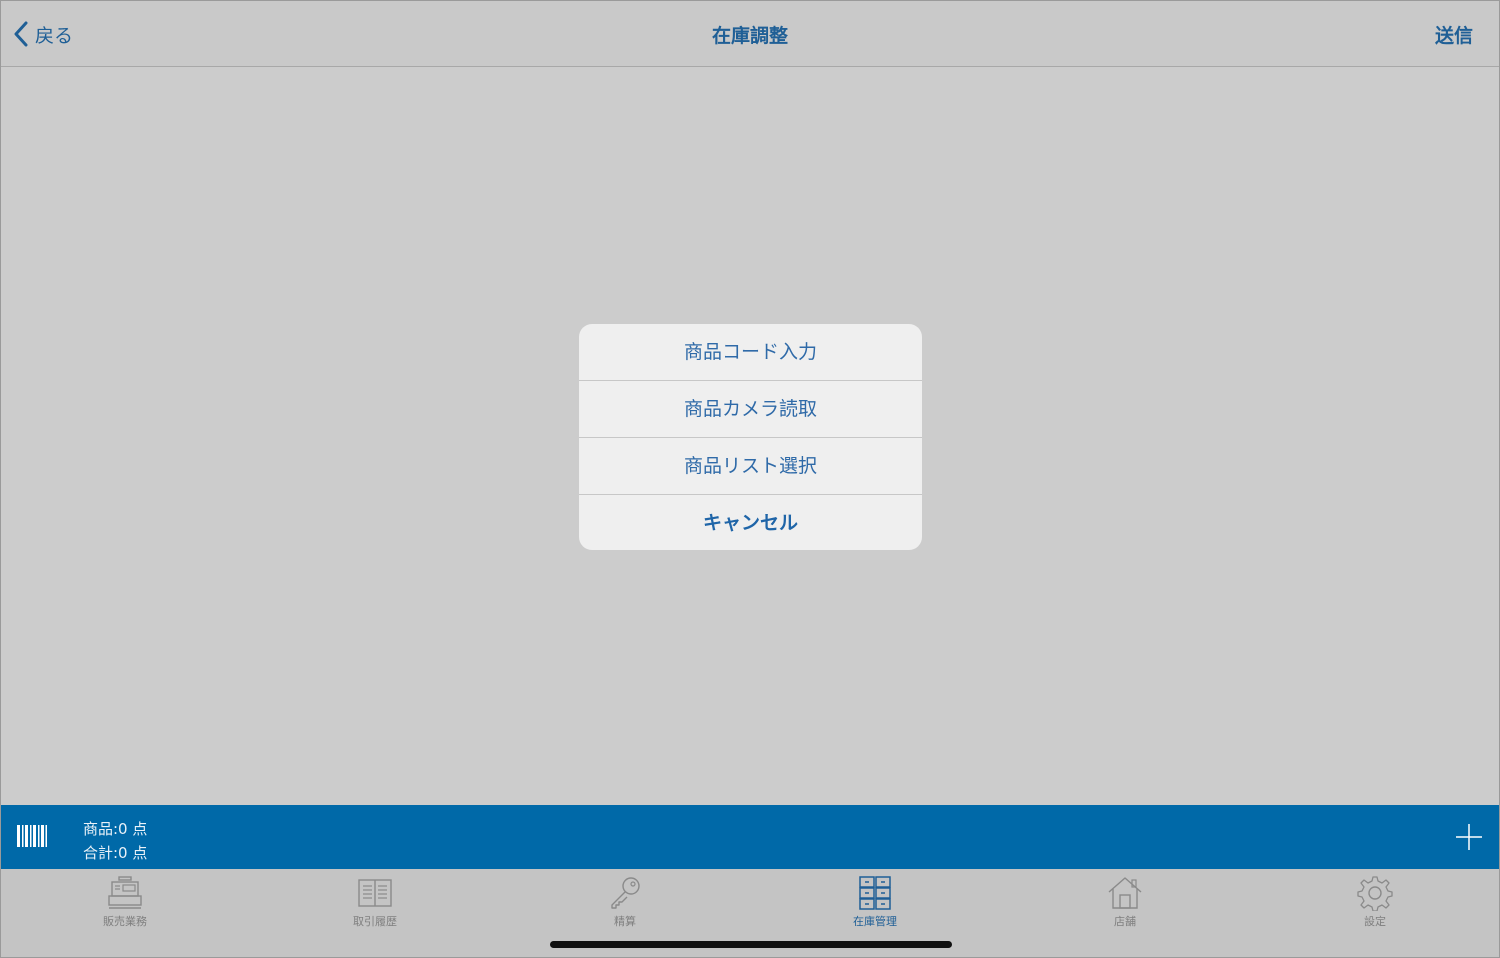 The image size is (1500, 958). Describe the element at coordinates (1375, 921) in the screenshot. I see `tab-label: 設定` at that location.